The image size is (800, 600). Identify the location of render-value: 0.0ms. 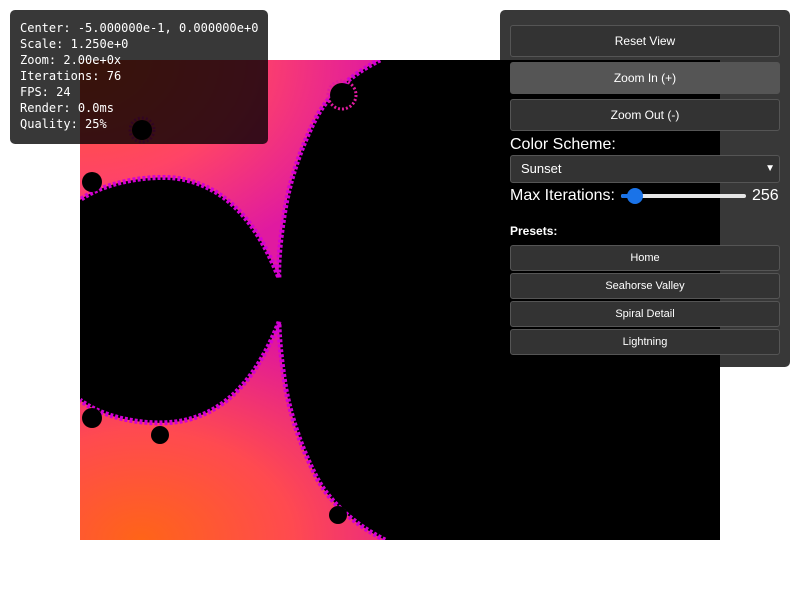
(95, 108).